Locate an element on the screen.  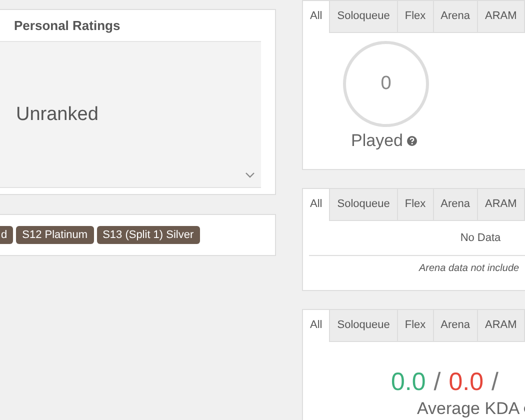
kda-label: Average KDA is located at coordinates (468, 409).